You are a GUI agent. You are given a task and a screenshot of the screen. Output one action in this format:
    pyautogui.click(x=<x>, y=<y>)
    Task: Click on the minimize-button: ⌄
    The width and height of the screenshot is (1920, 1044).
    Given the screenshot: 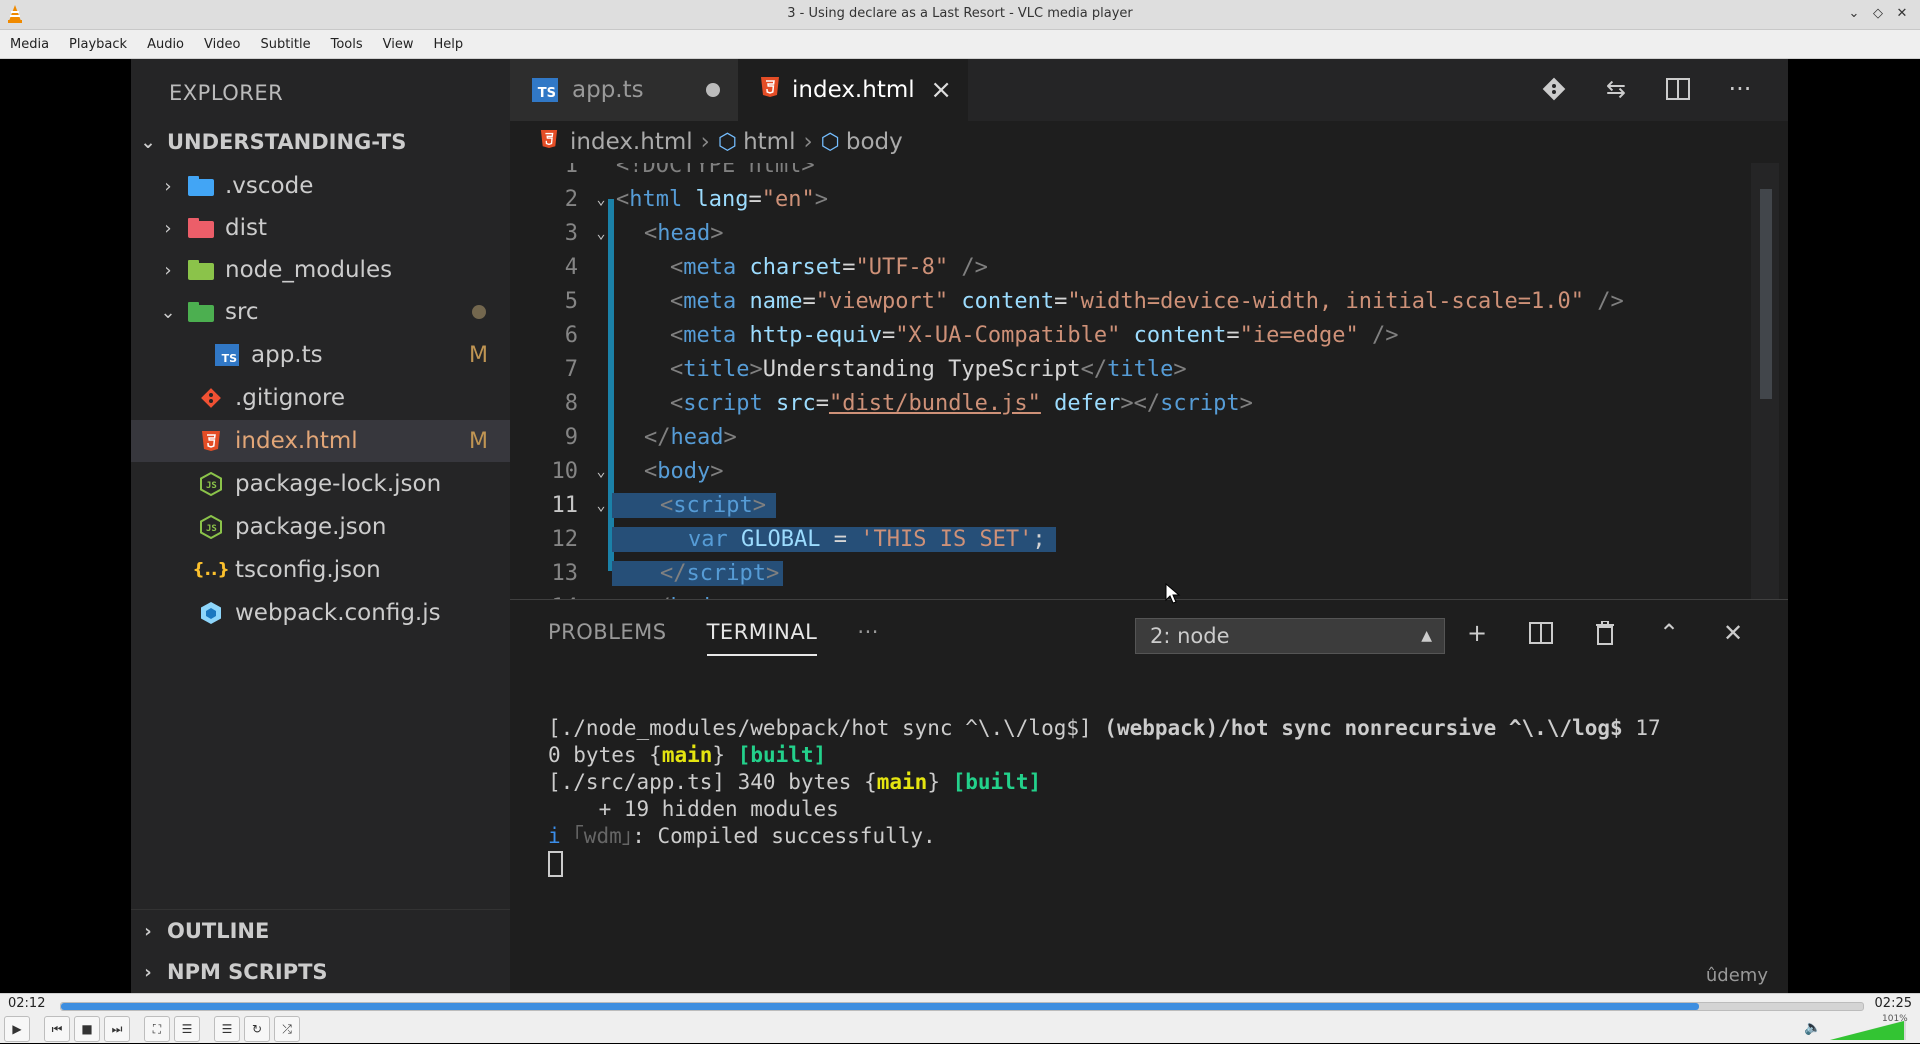 What is the action you would take?
    pyautogui.click(x=1854, y=13)
    